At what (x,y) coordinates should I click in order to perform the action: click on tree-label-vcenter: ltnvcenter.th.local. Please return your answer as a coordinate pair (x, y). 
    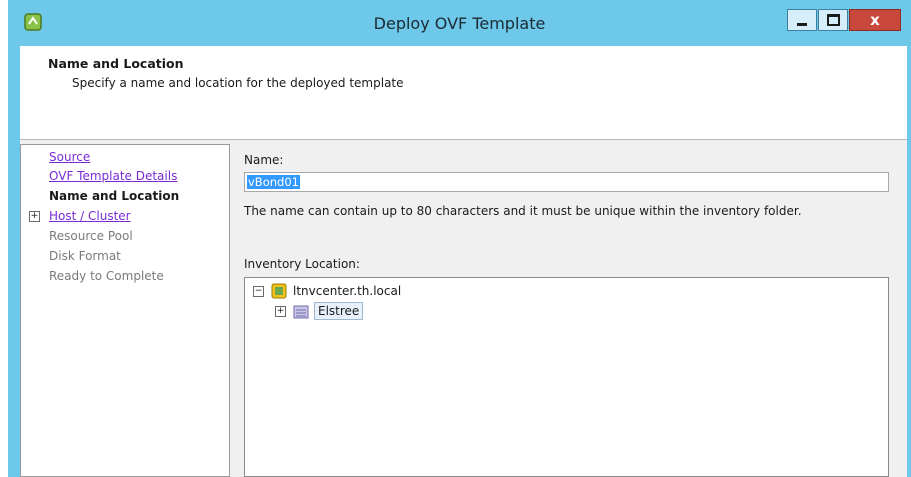
    Looking at the image, I should click on (347, 291).